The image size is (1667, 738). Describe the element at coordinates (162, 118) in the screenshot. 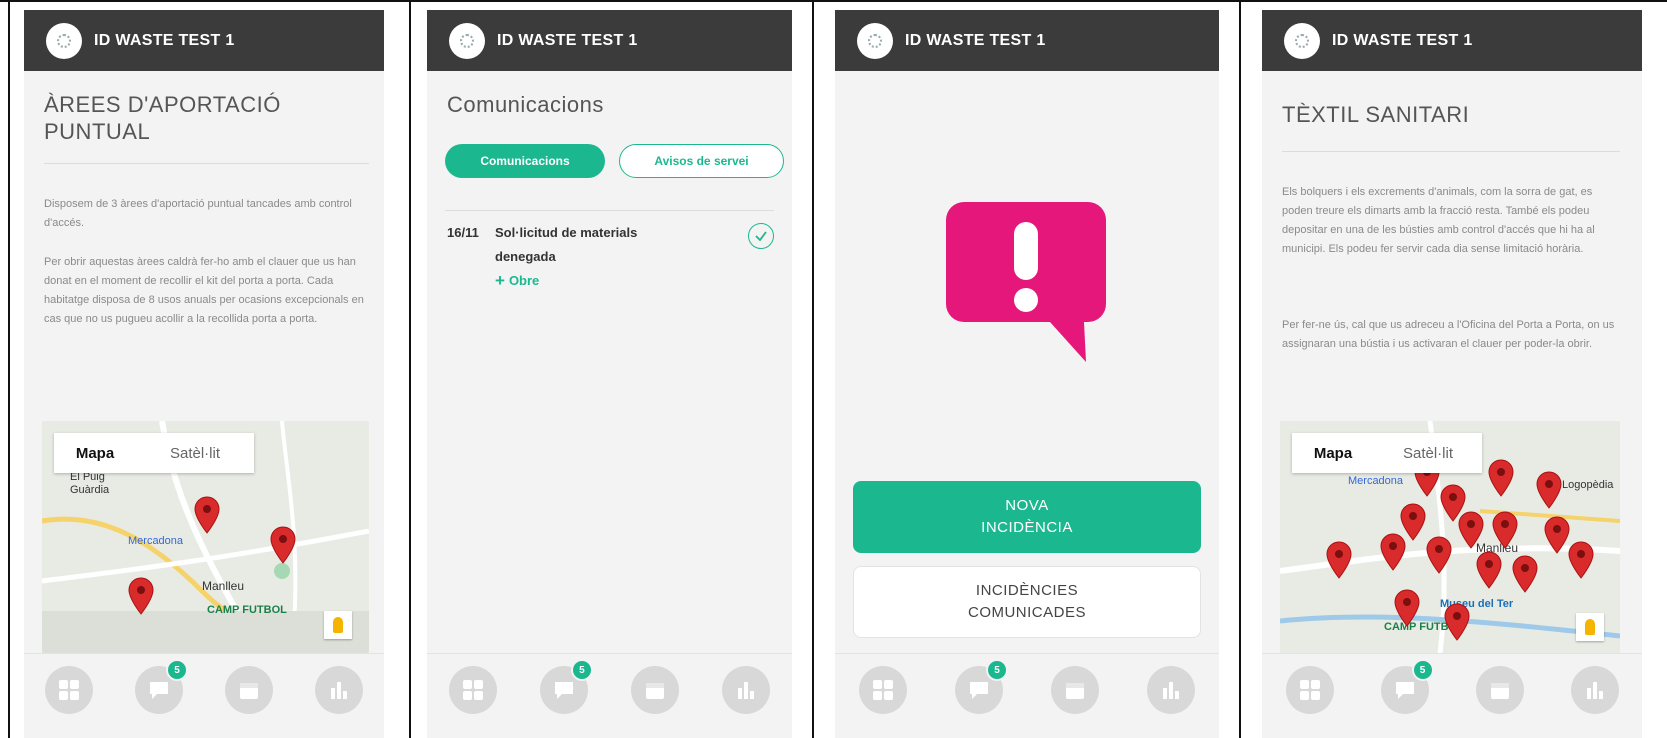

I see `page-title: ÀREES D'APORTACIÓ PUNTUAL` at that location.